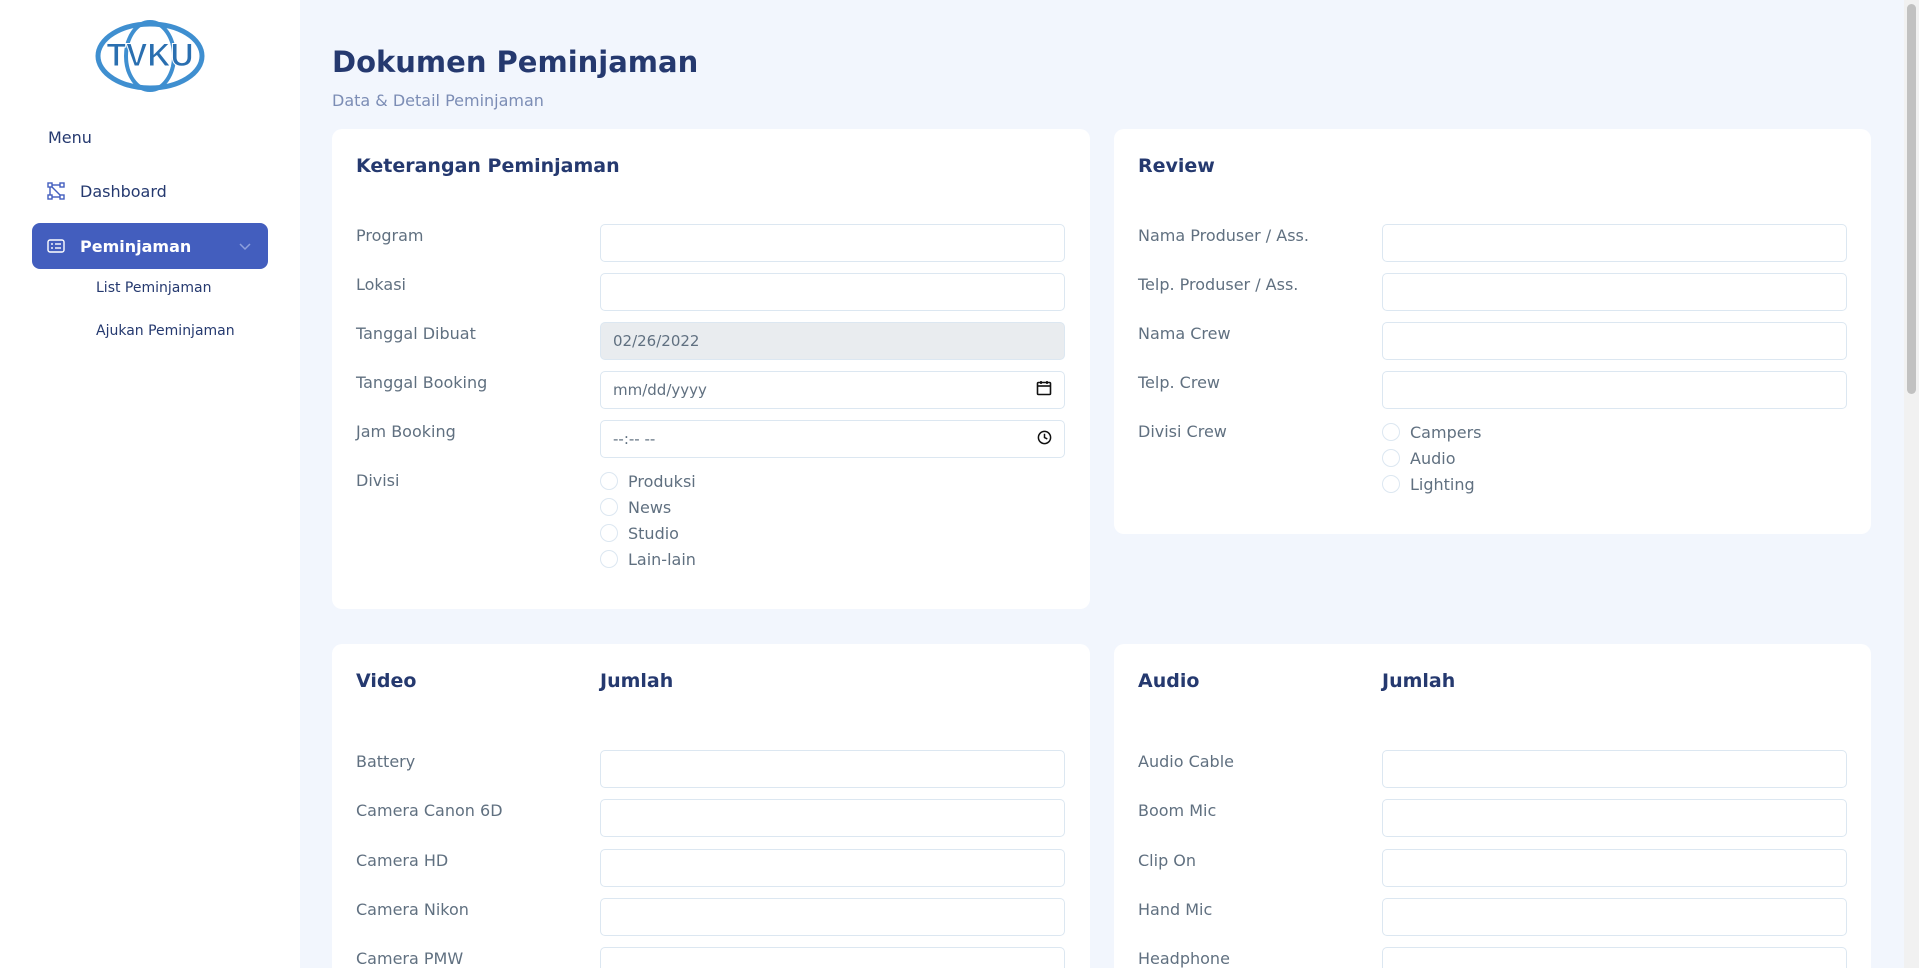  I want to click on field-label: Telp. Produser / Ass., so click(1218, 284).